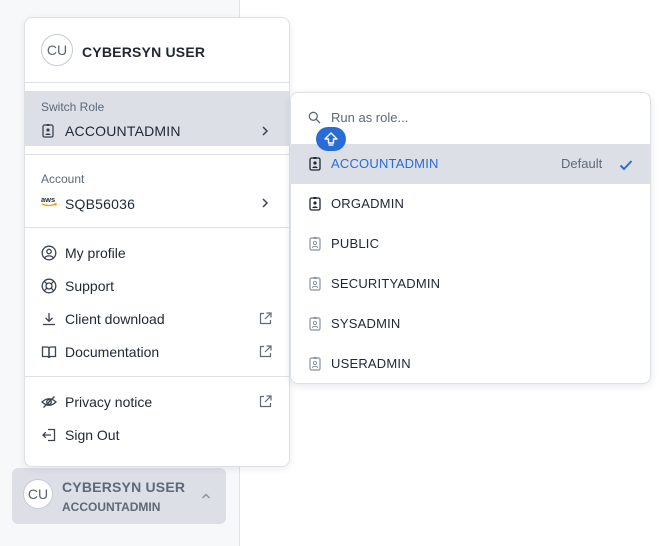  Describe the element at coordinates (470, 244) in the screenshot. I see `role-option-public: PUBLIC` at that location.